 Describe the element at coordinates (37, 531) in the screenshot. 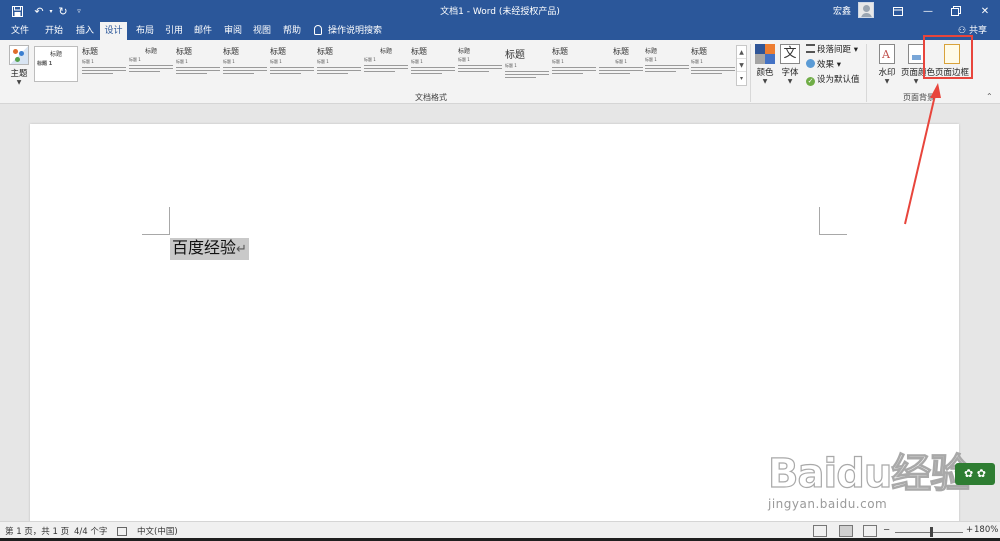

I see `page-count: 第 1 页，共 1 页` at that location.